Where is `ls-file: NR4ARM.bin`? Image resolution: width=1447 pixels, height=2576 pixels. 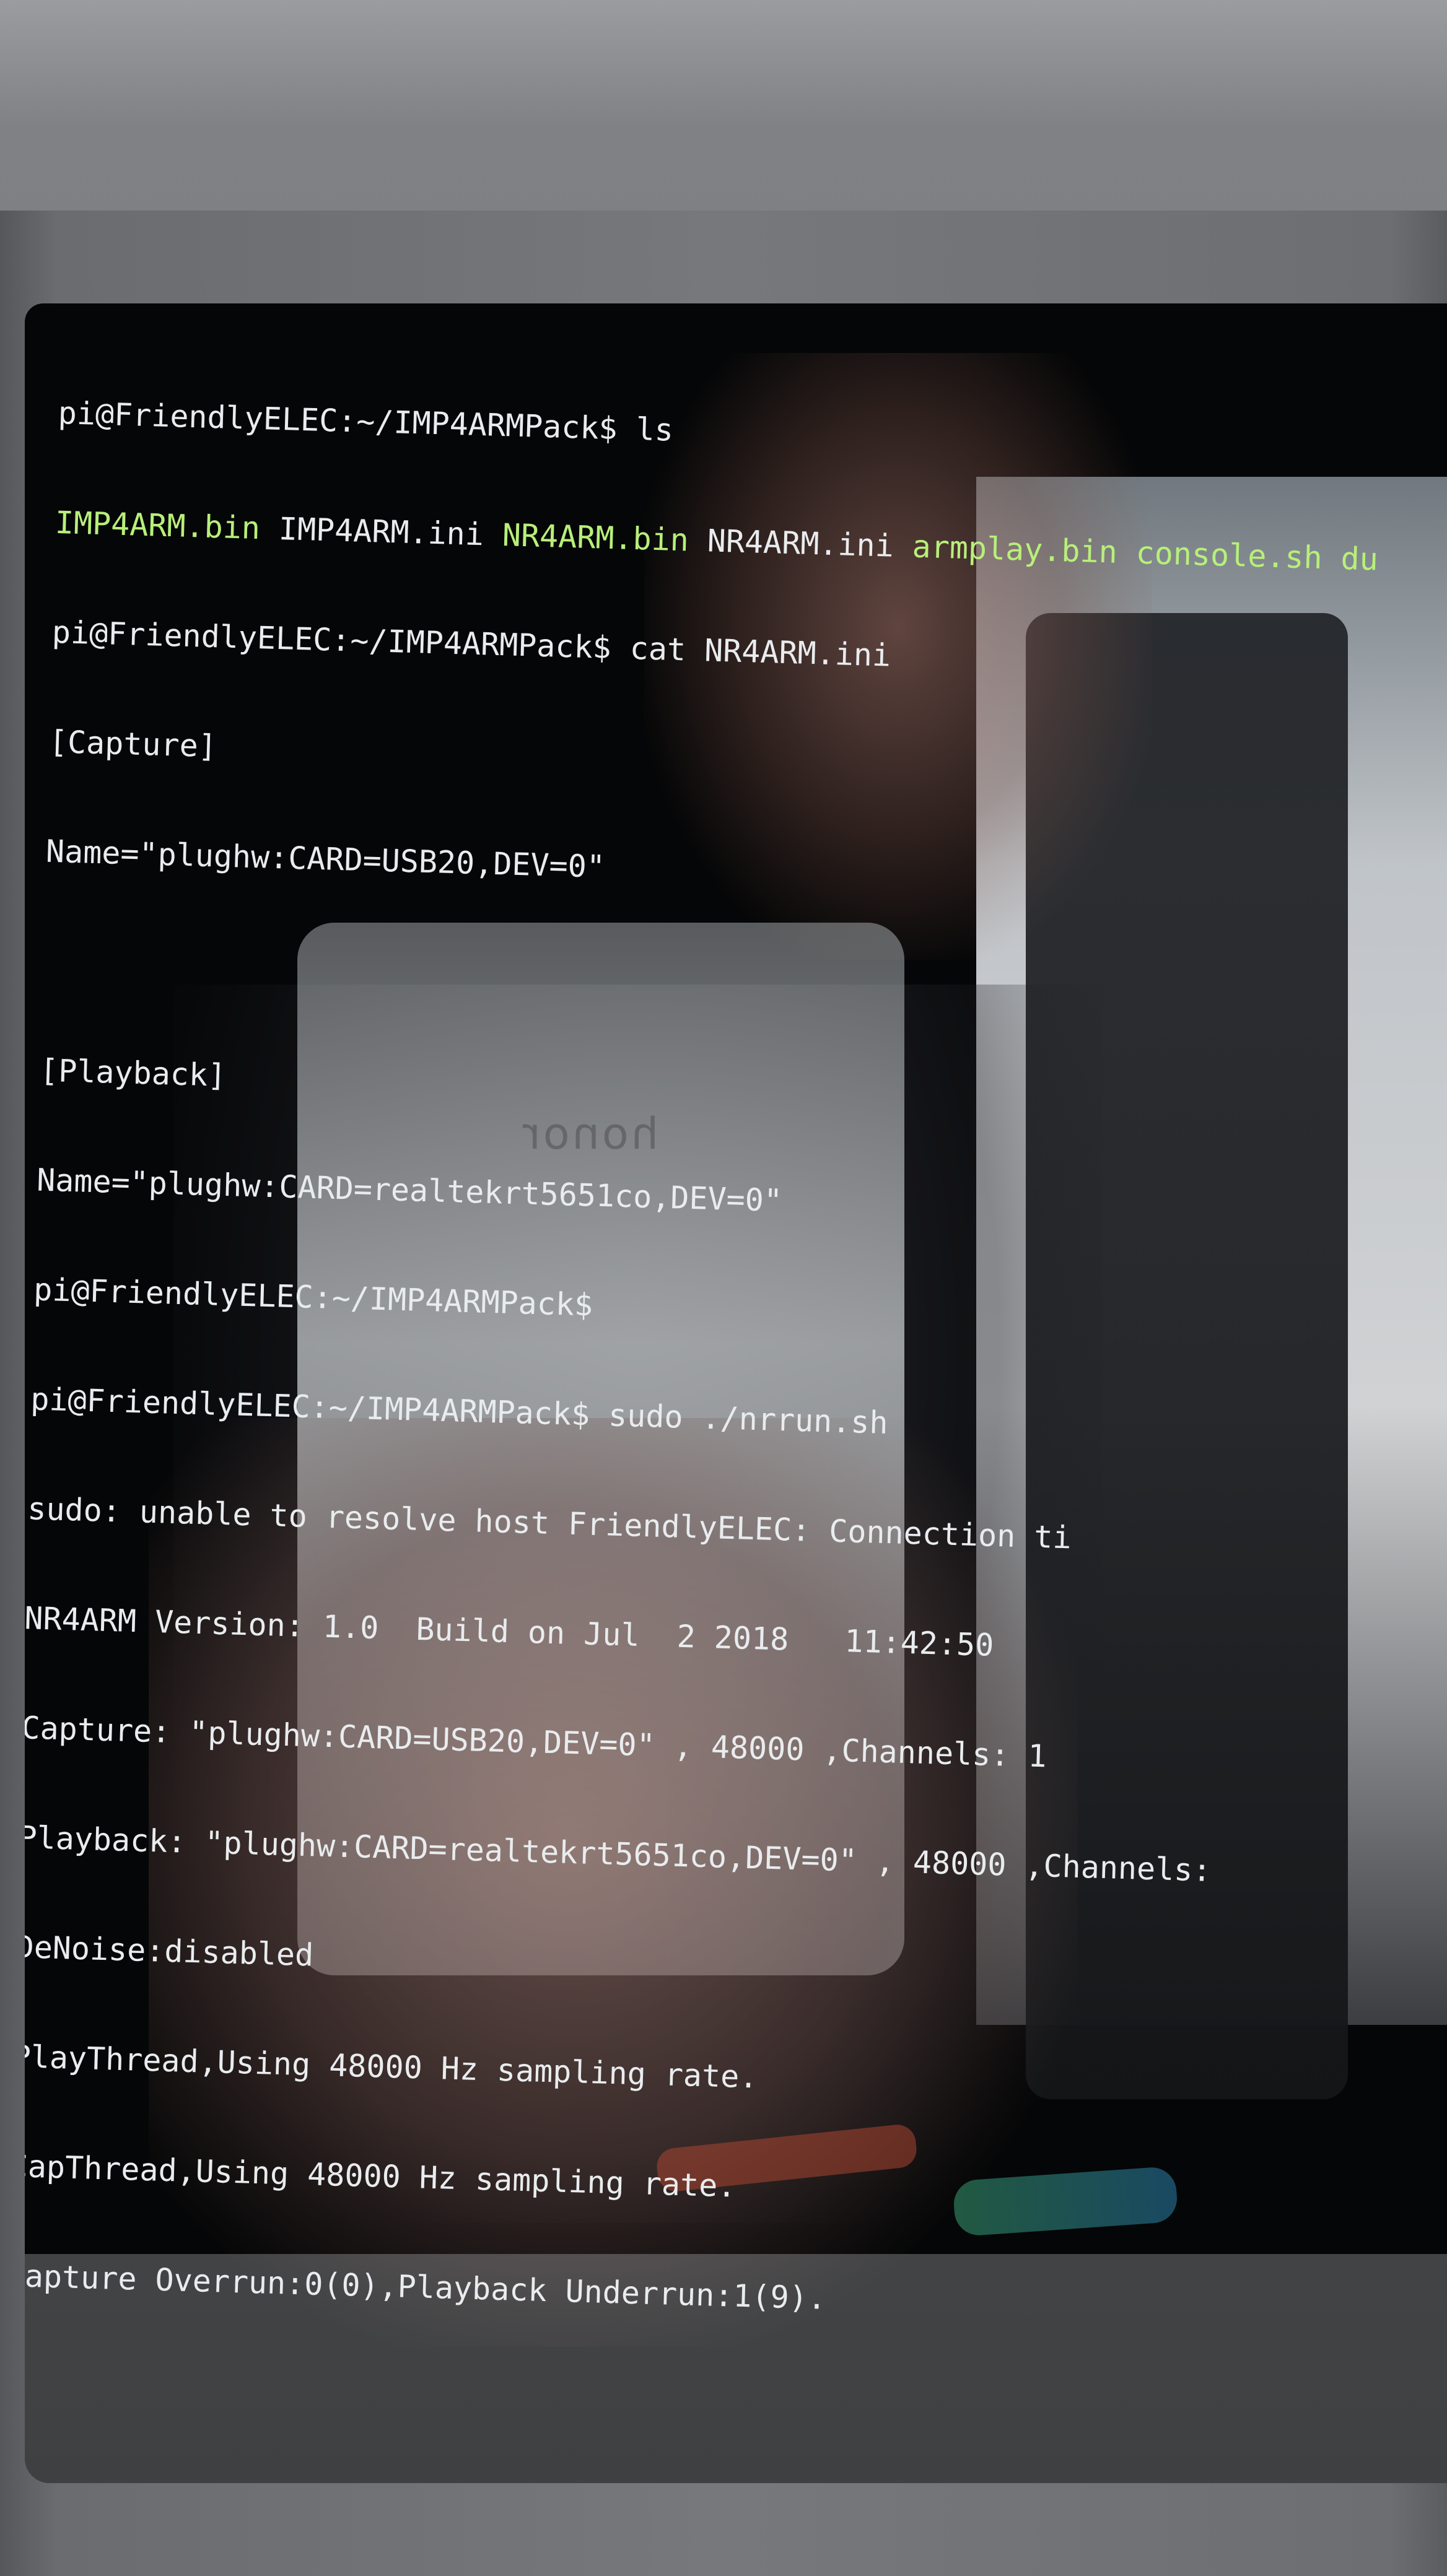
ls-file: NR4ARM.bin is located at coordinates (595, 538).